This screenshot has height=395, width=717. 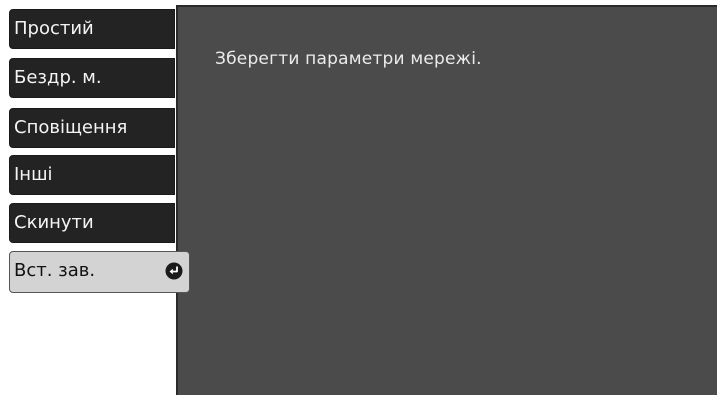 I want to click on menu-item-prostyi: Простий, so click(x=92, y=29).